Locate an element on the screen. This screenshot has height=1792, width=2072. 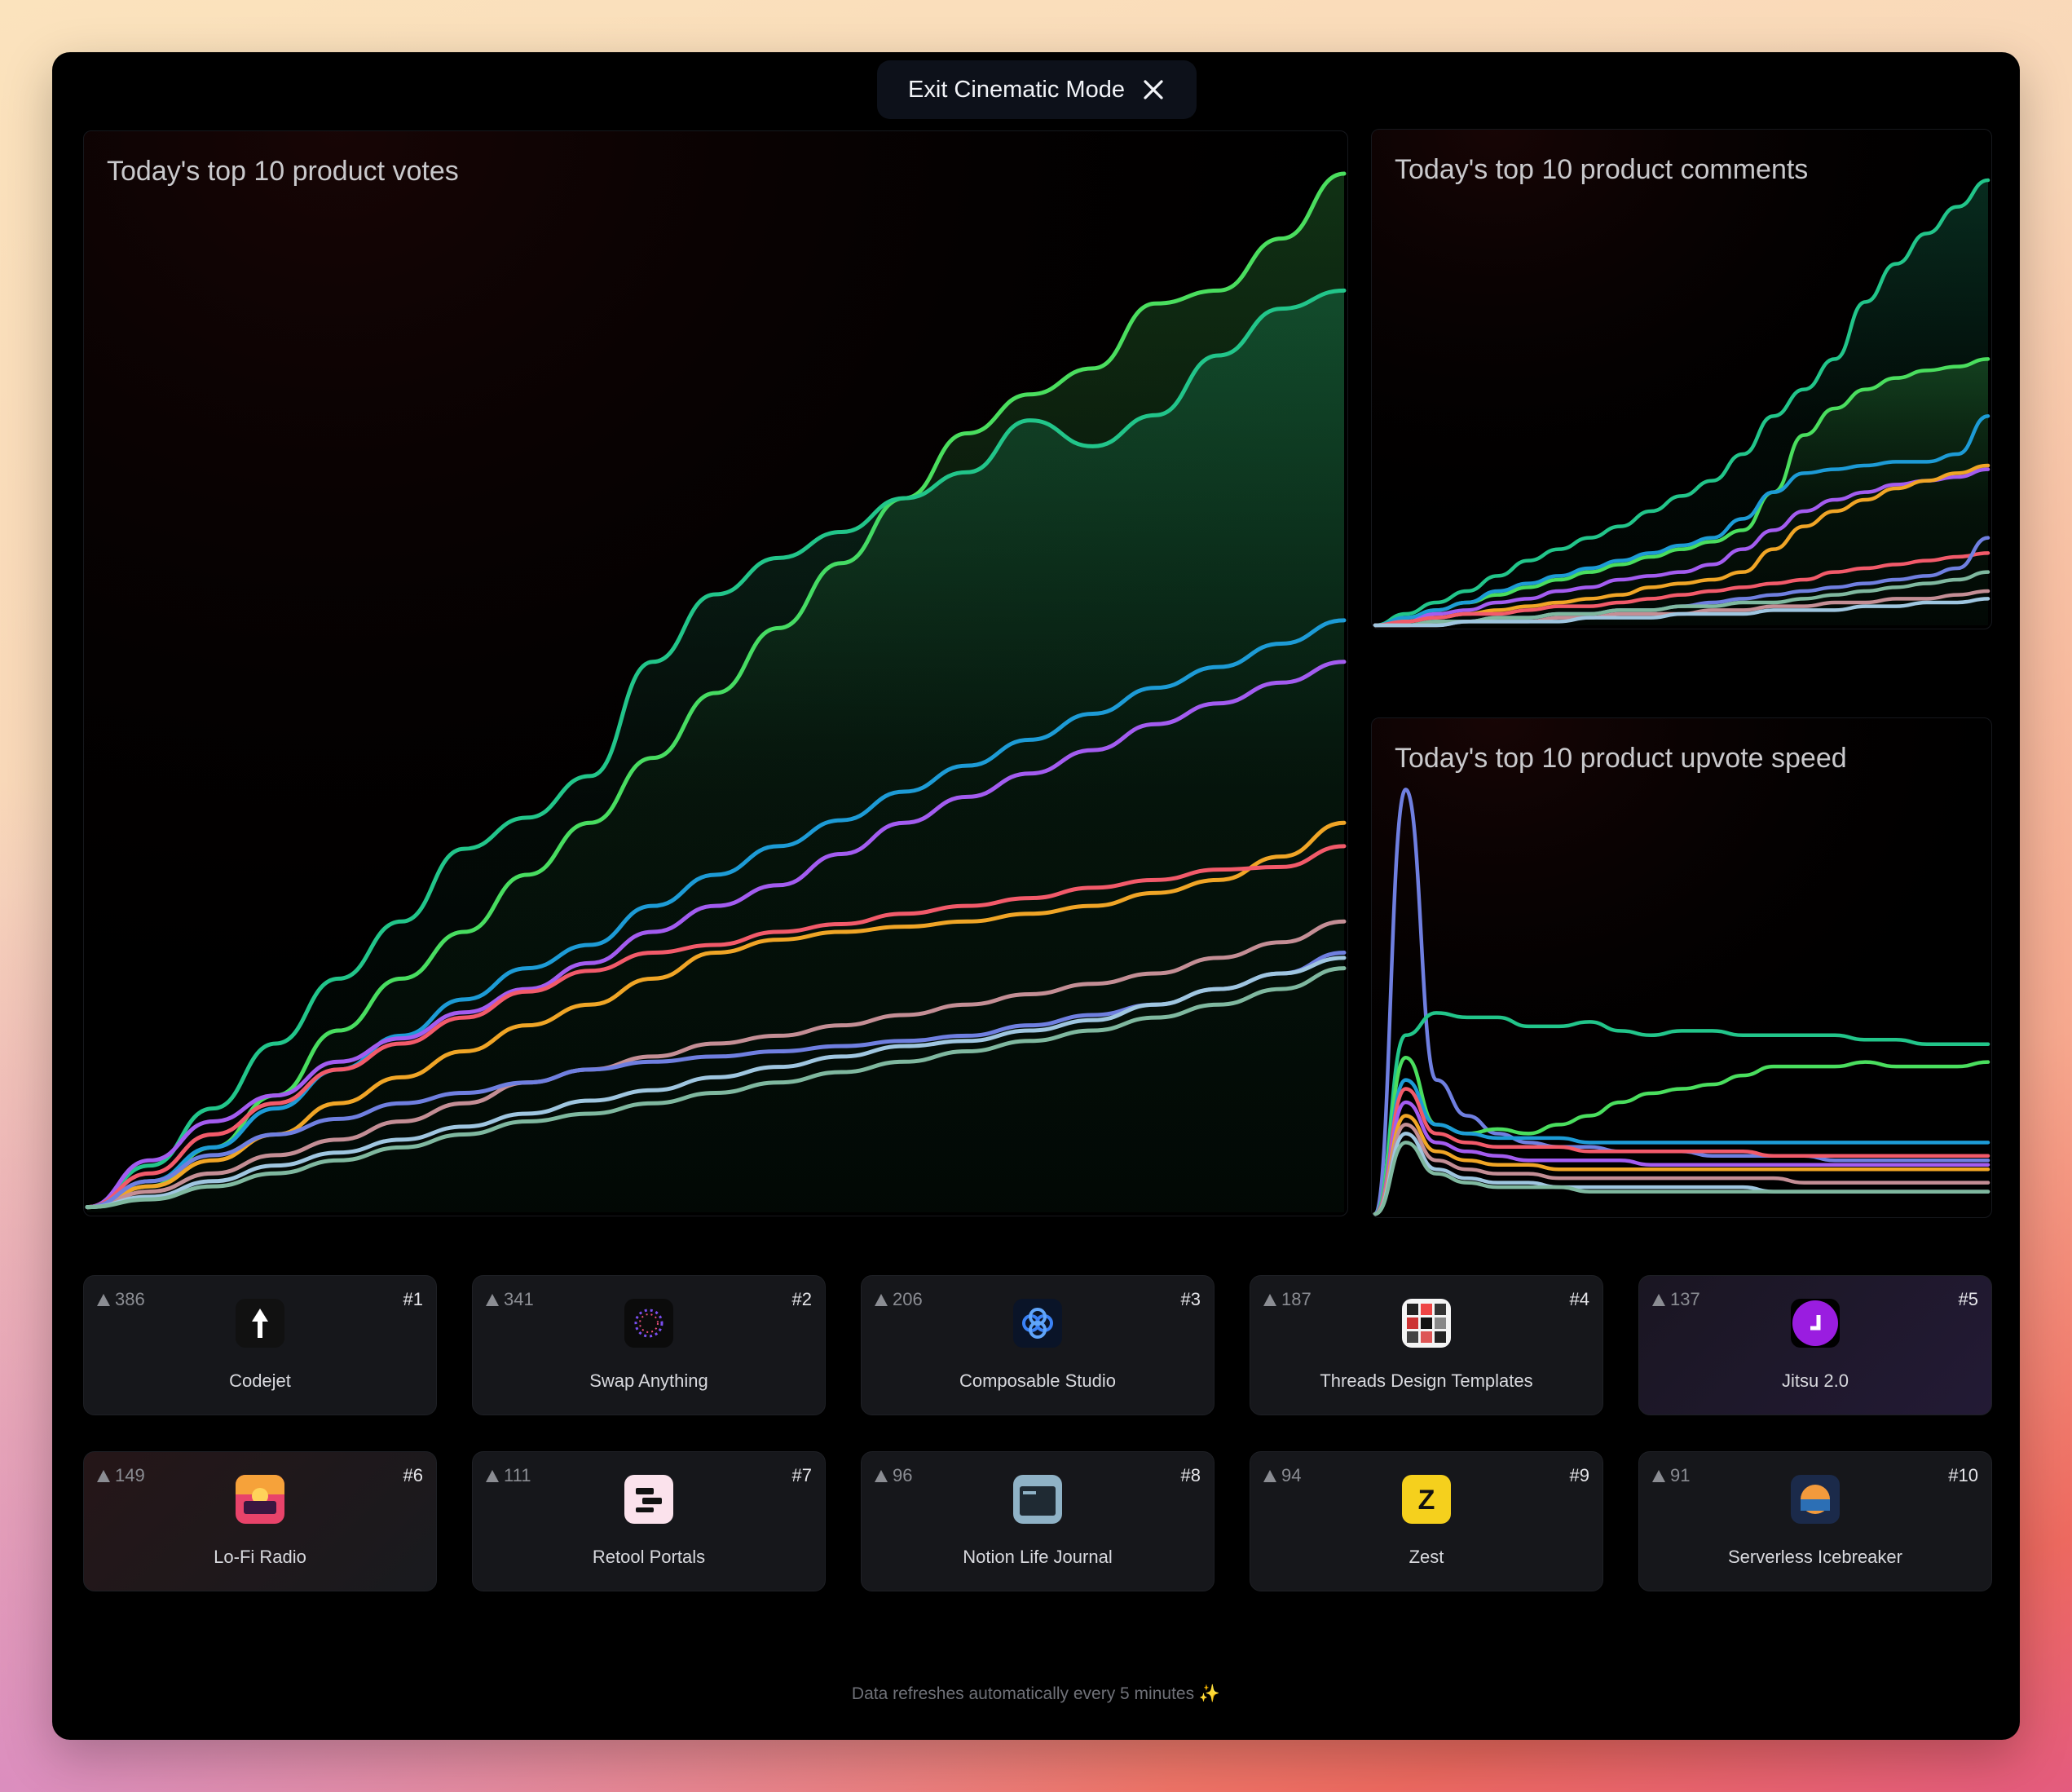
product-card: 137 #5 Jitsu 2.0 is located at coordinates (1815, 1345).